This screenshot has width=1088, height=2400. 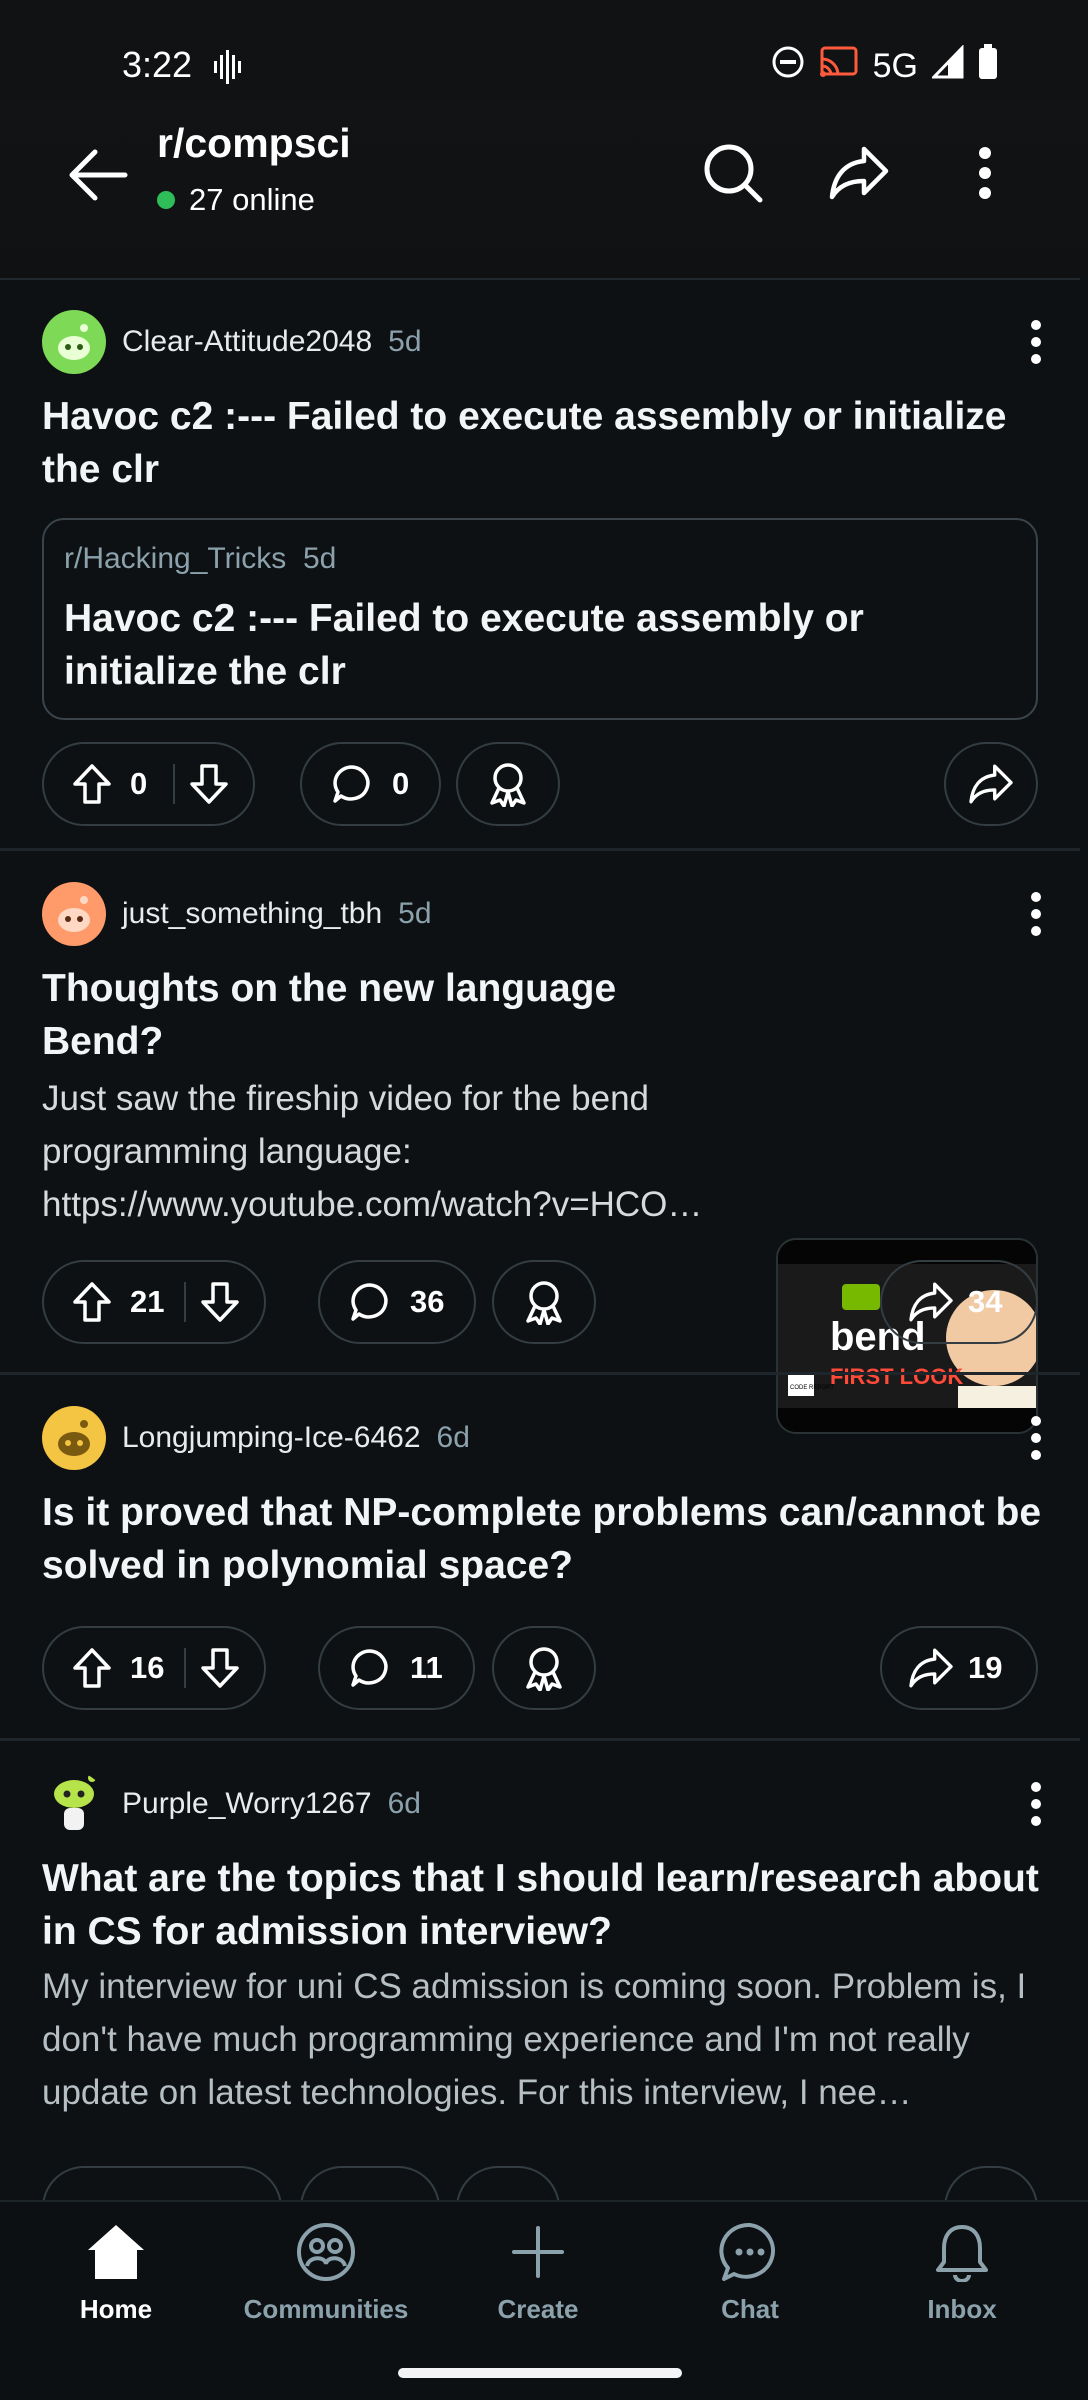 What do you see at coordinates (962, 2253) in the screenshot?
I see `bell-icon` at bounding box center [962, 2253].